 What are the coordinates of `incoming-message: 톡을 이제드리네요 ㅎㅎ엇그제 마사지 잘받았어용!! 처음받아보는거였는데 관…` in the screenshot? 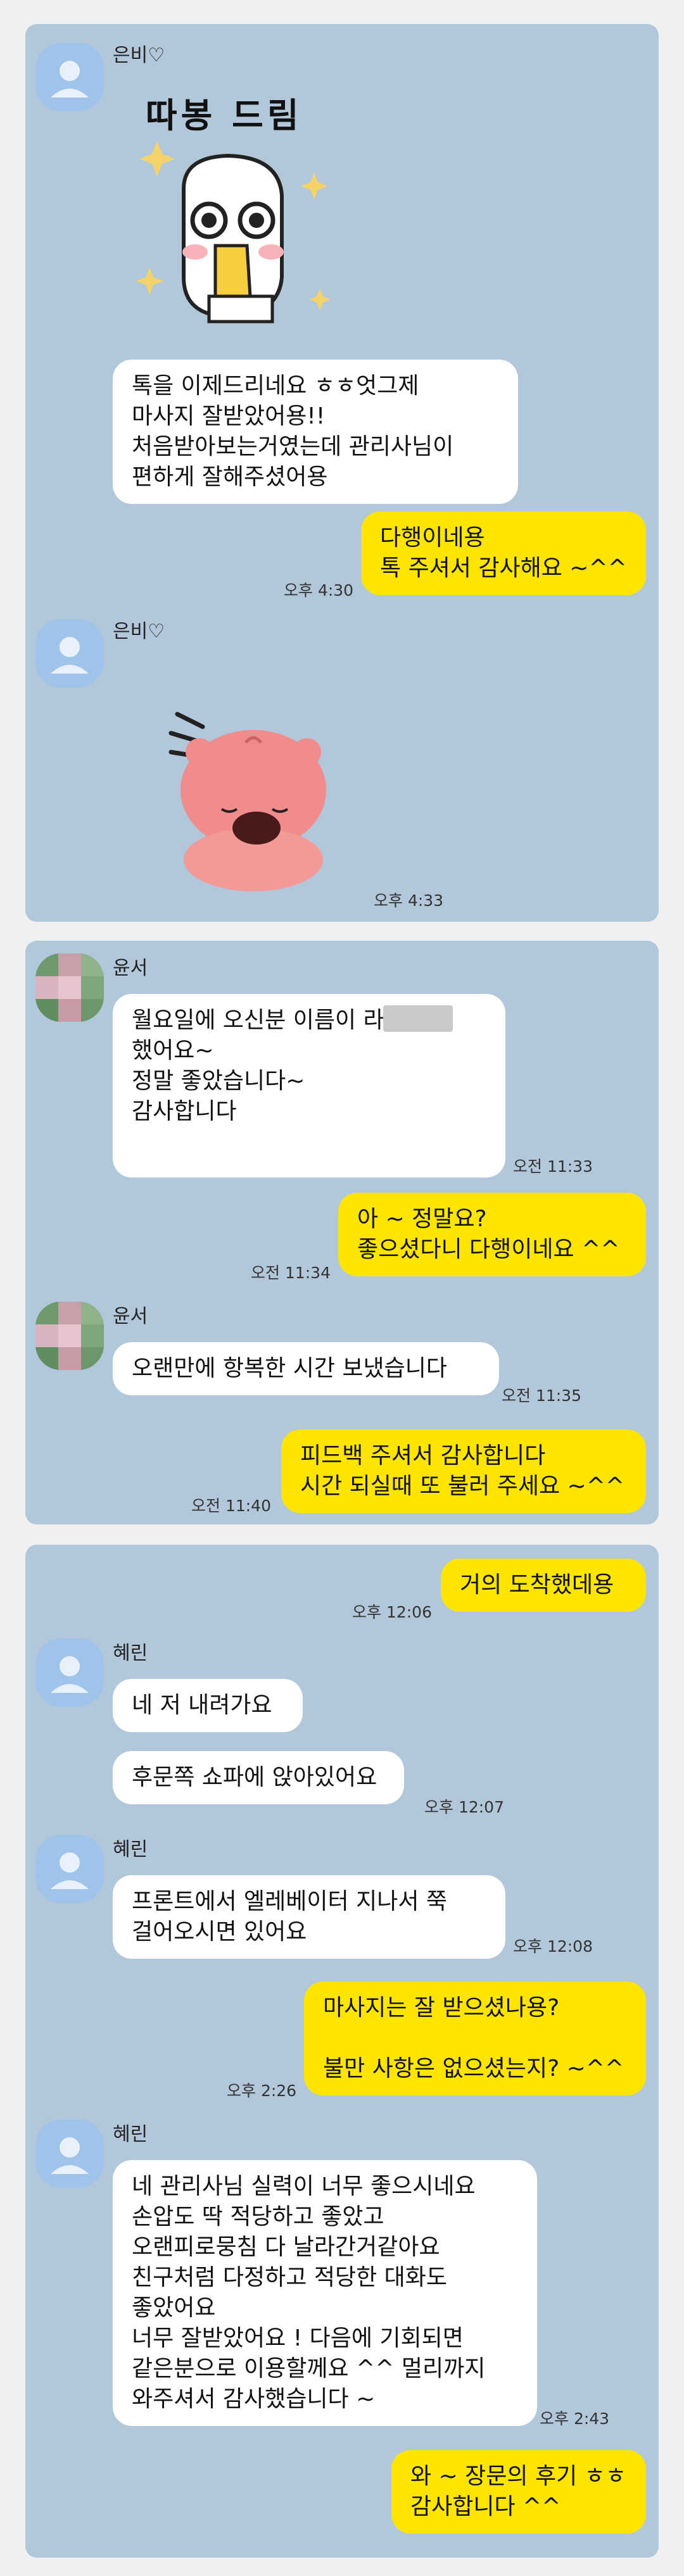 It's located at (315, 432).